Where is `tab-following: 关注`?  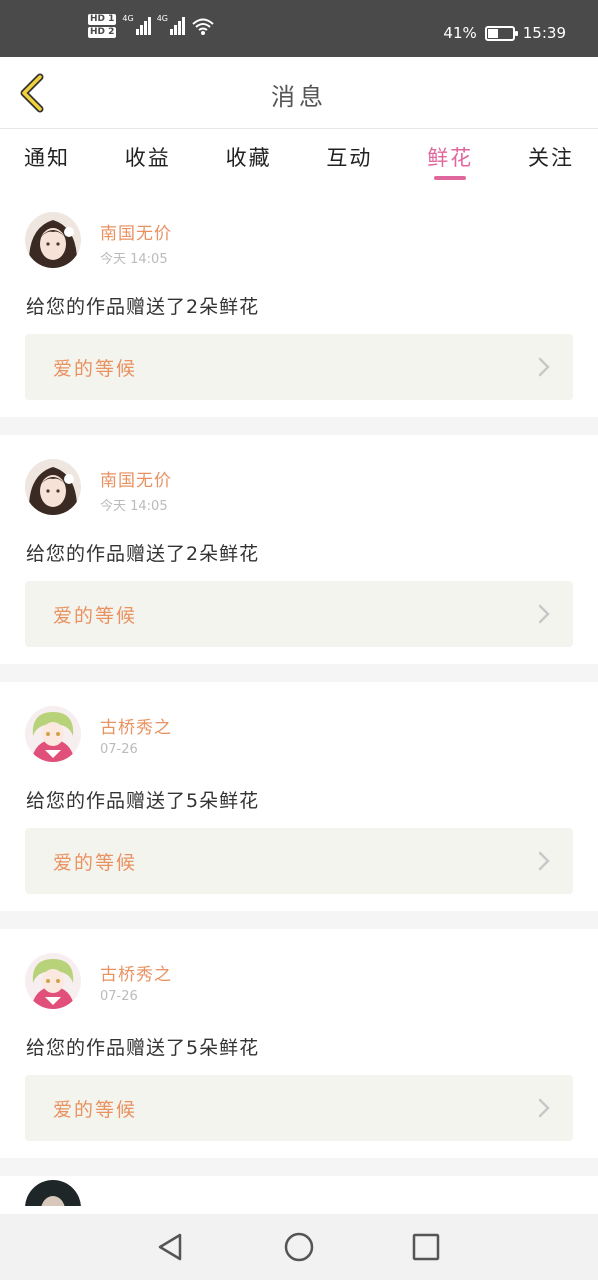 tab-following: 关注 is located at coordinates (551, 158).